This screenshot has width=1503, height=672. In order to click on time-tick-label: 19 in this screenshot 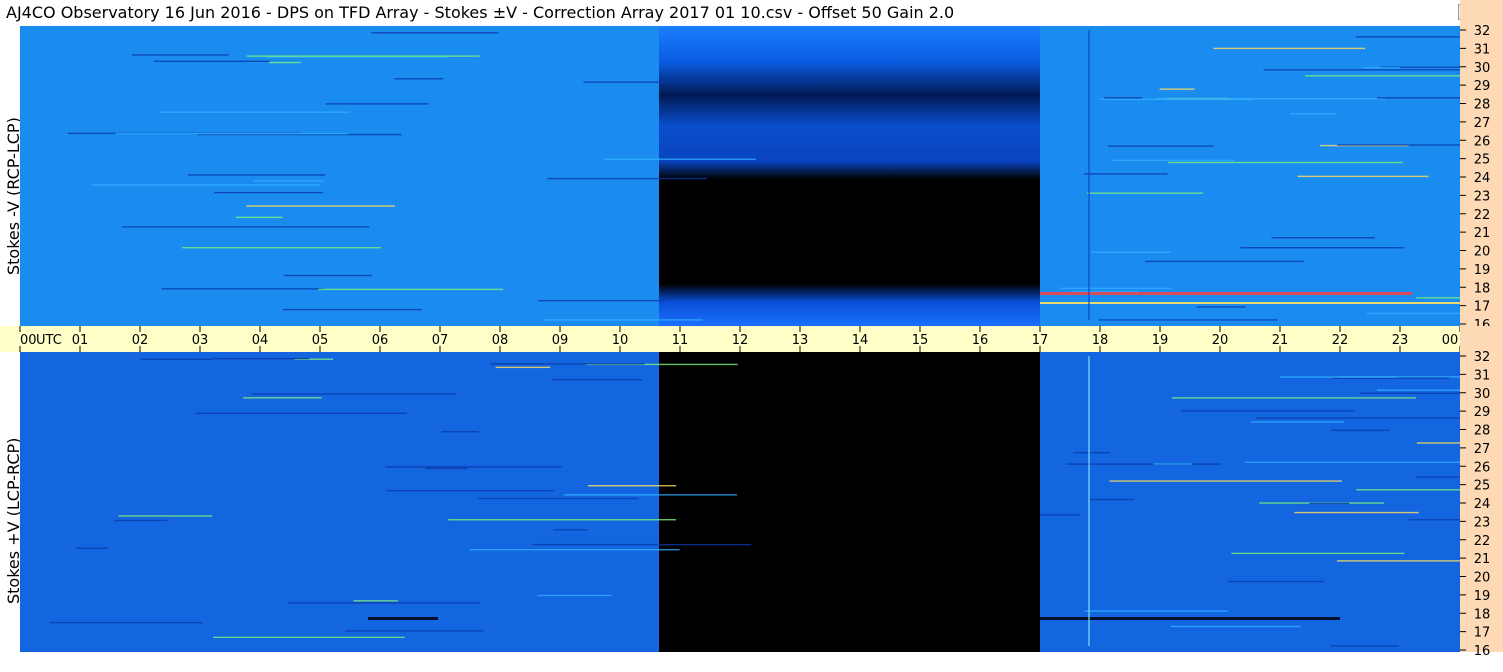, I will do `click(1160, 340)`.